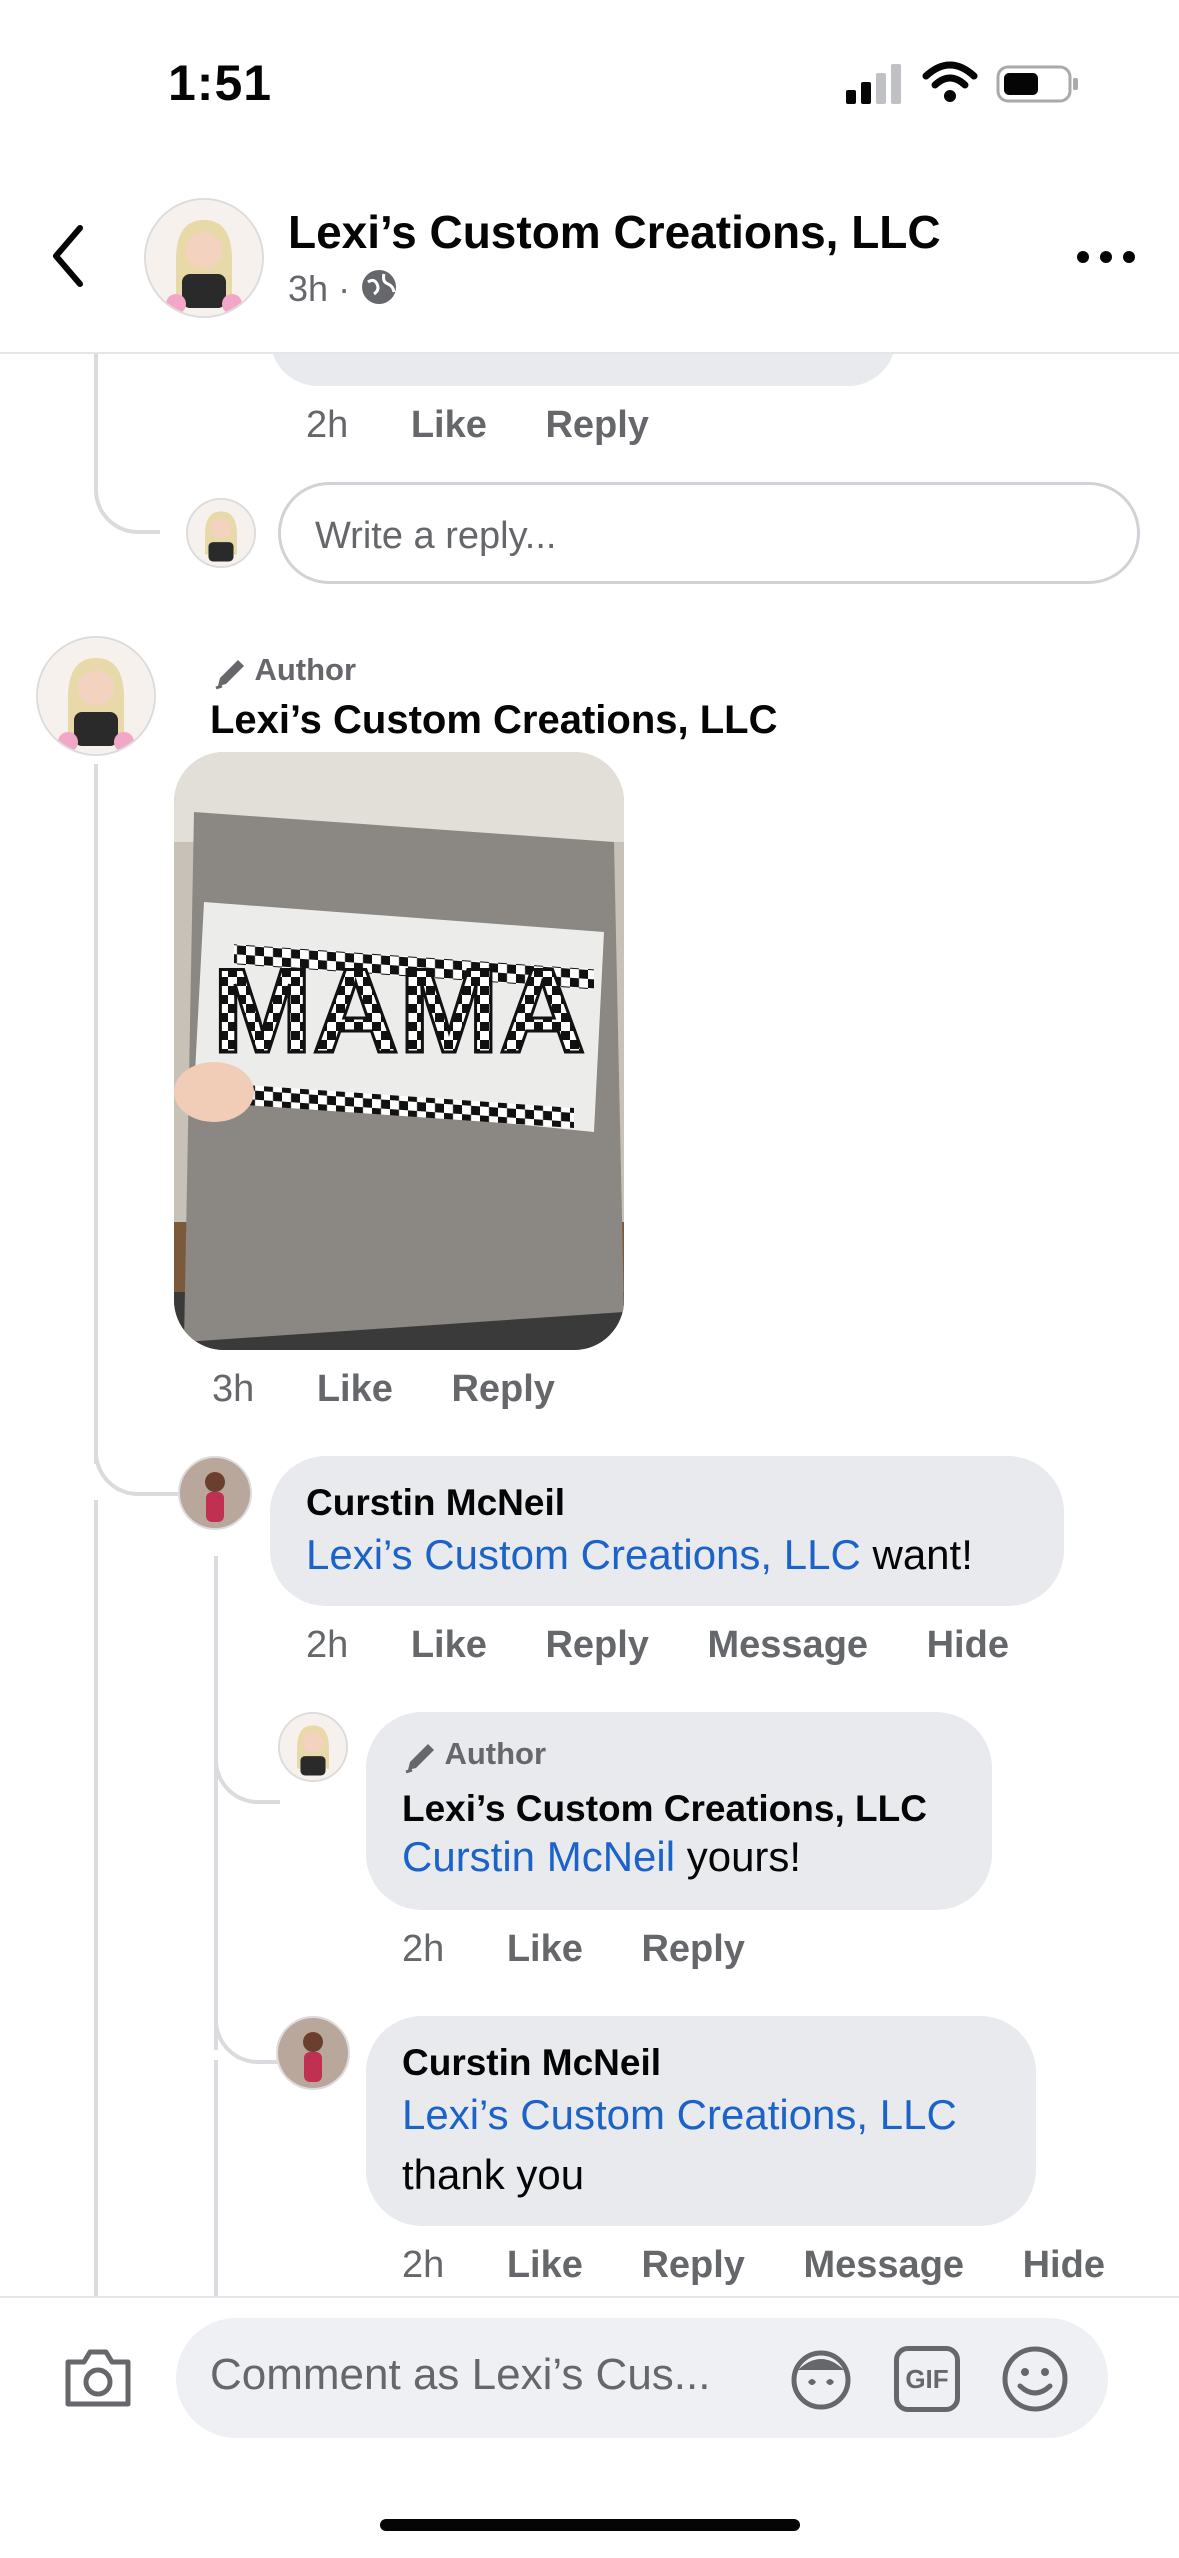  I want to click on globe-icon, so click(379, 291).